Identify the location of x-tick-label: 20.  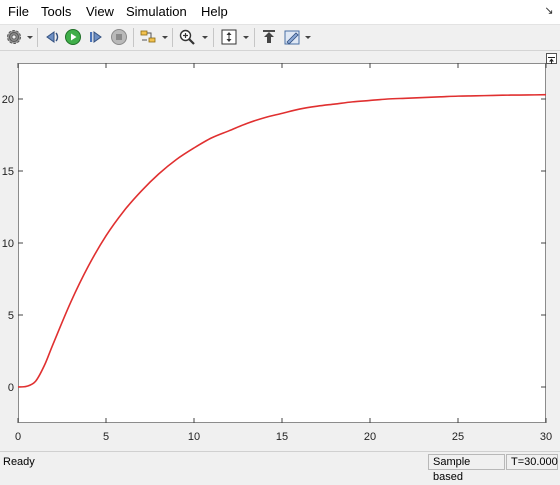
(370, 437).